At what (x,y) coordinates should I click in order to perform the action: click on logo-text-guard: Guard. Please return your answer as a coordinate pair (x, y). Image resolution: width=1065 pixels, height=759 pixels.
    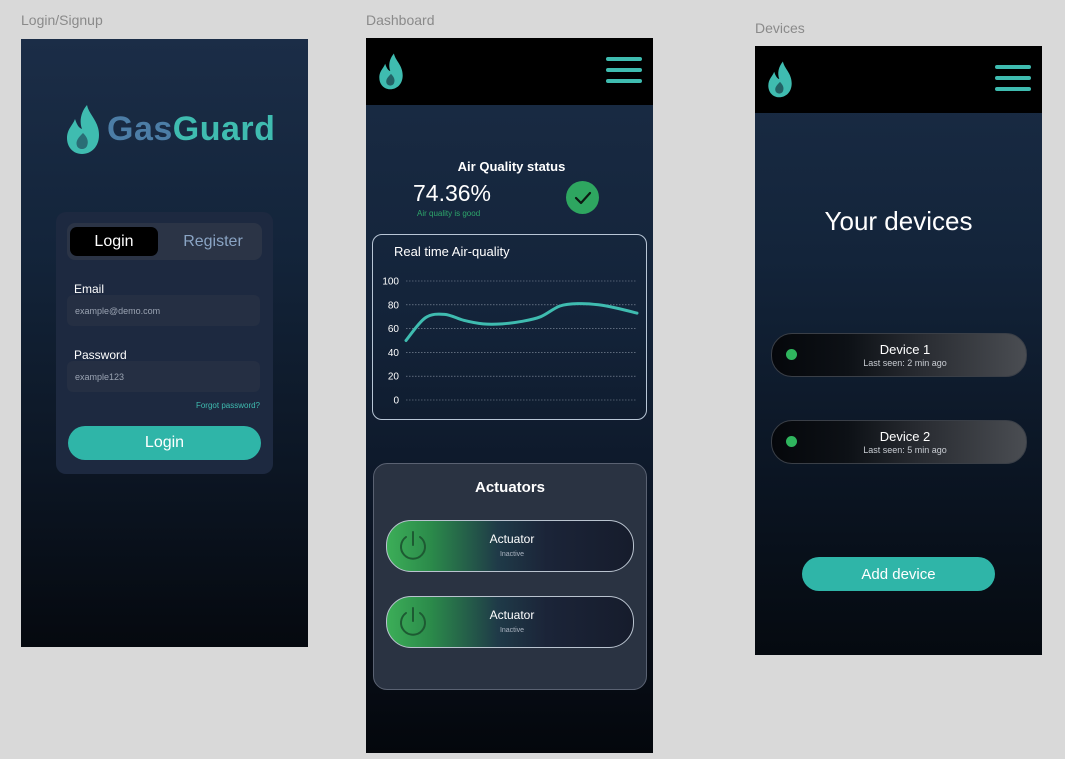
    Looking at the image, I should click on (224, 128).